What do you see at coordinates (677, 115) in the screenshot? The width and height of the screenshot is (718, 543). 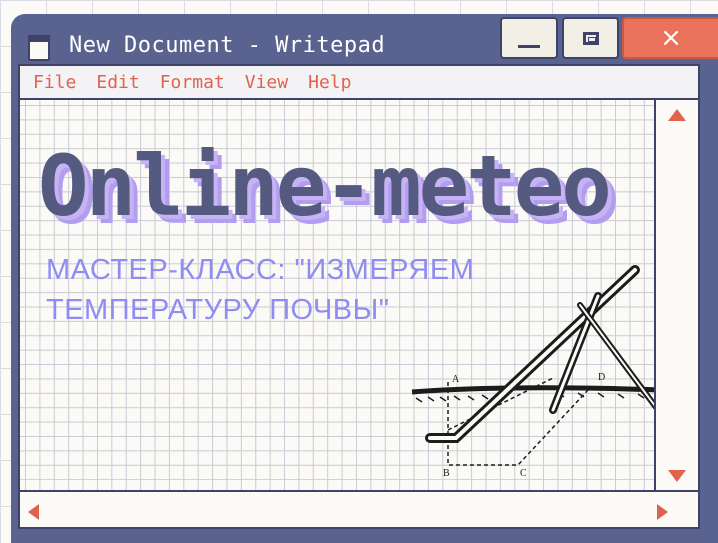 I see `arrow-up-icon` at bounding box center [677, 115].